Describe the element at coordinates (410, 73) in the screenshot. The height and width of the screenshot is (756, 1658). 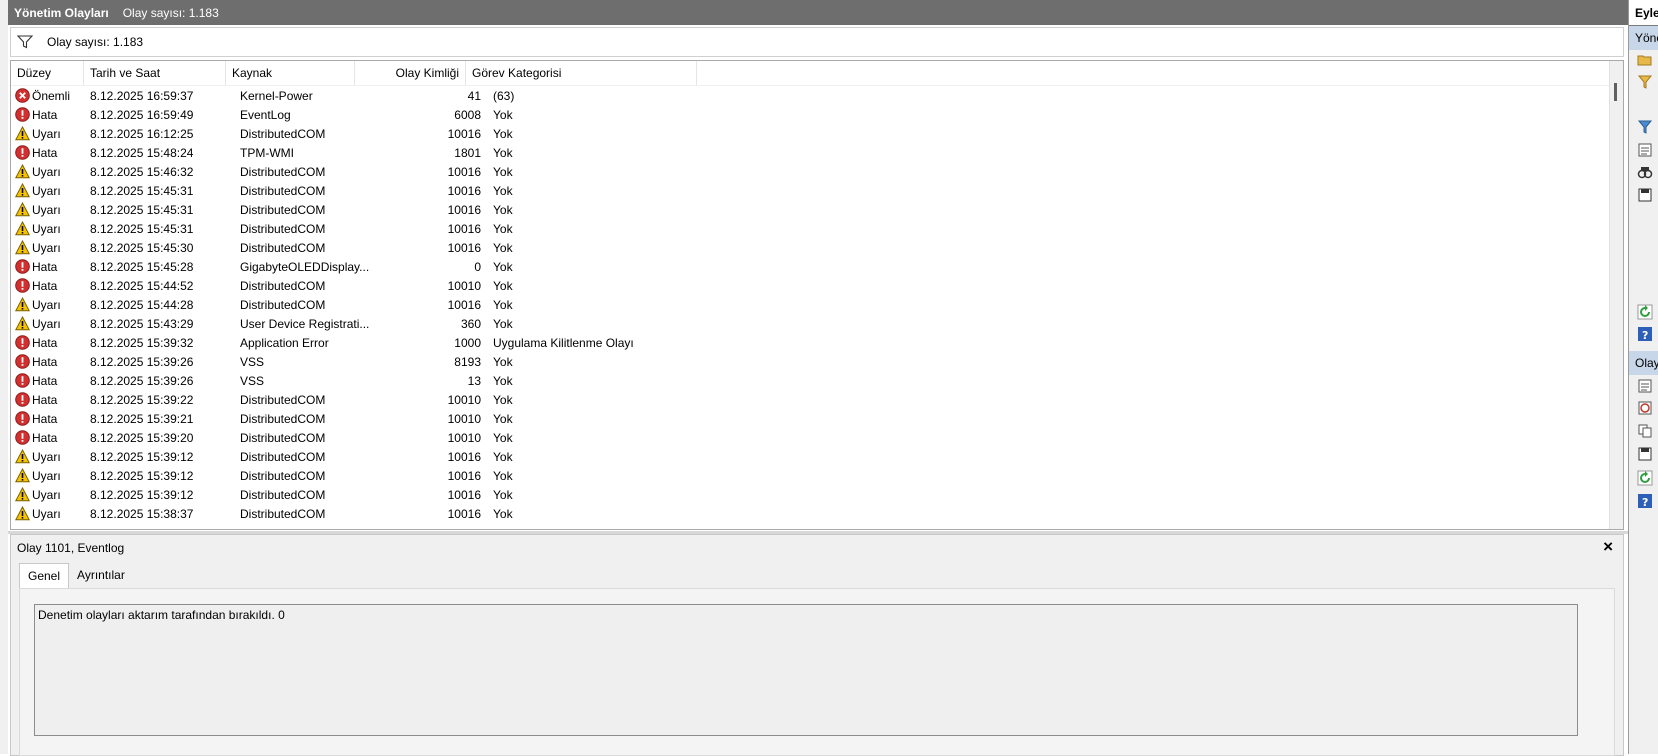
I see `column-header-event-id: Olay Kimliği` at that location.